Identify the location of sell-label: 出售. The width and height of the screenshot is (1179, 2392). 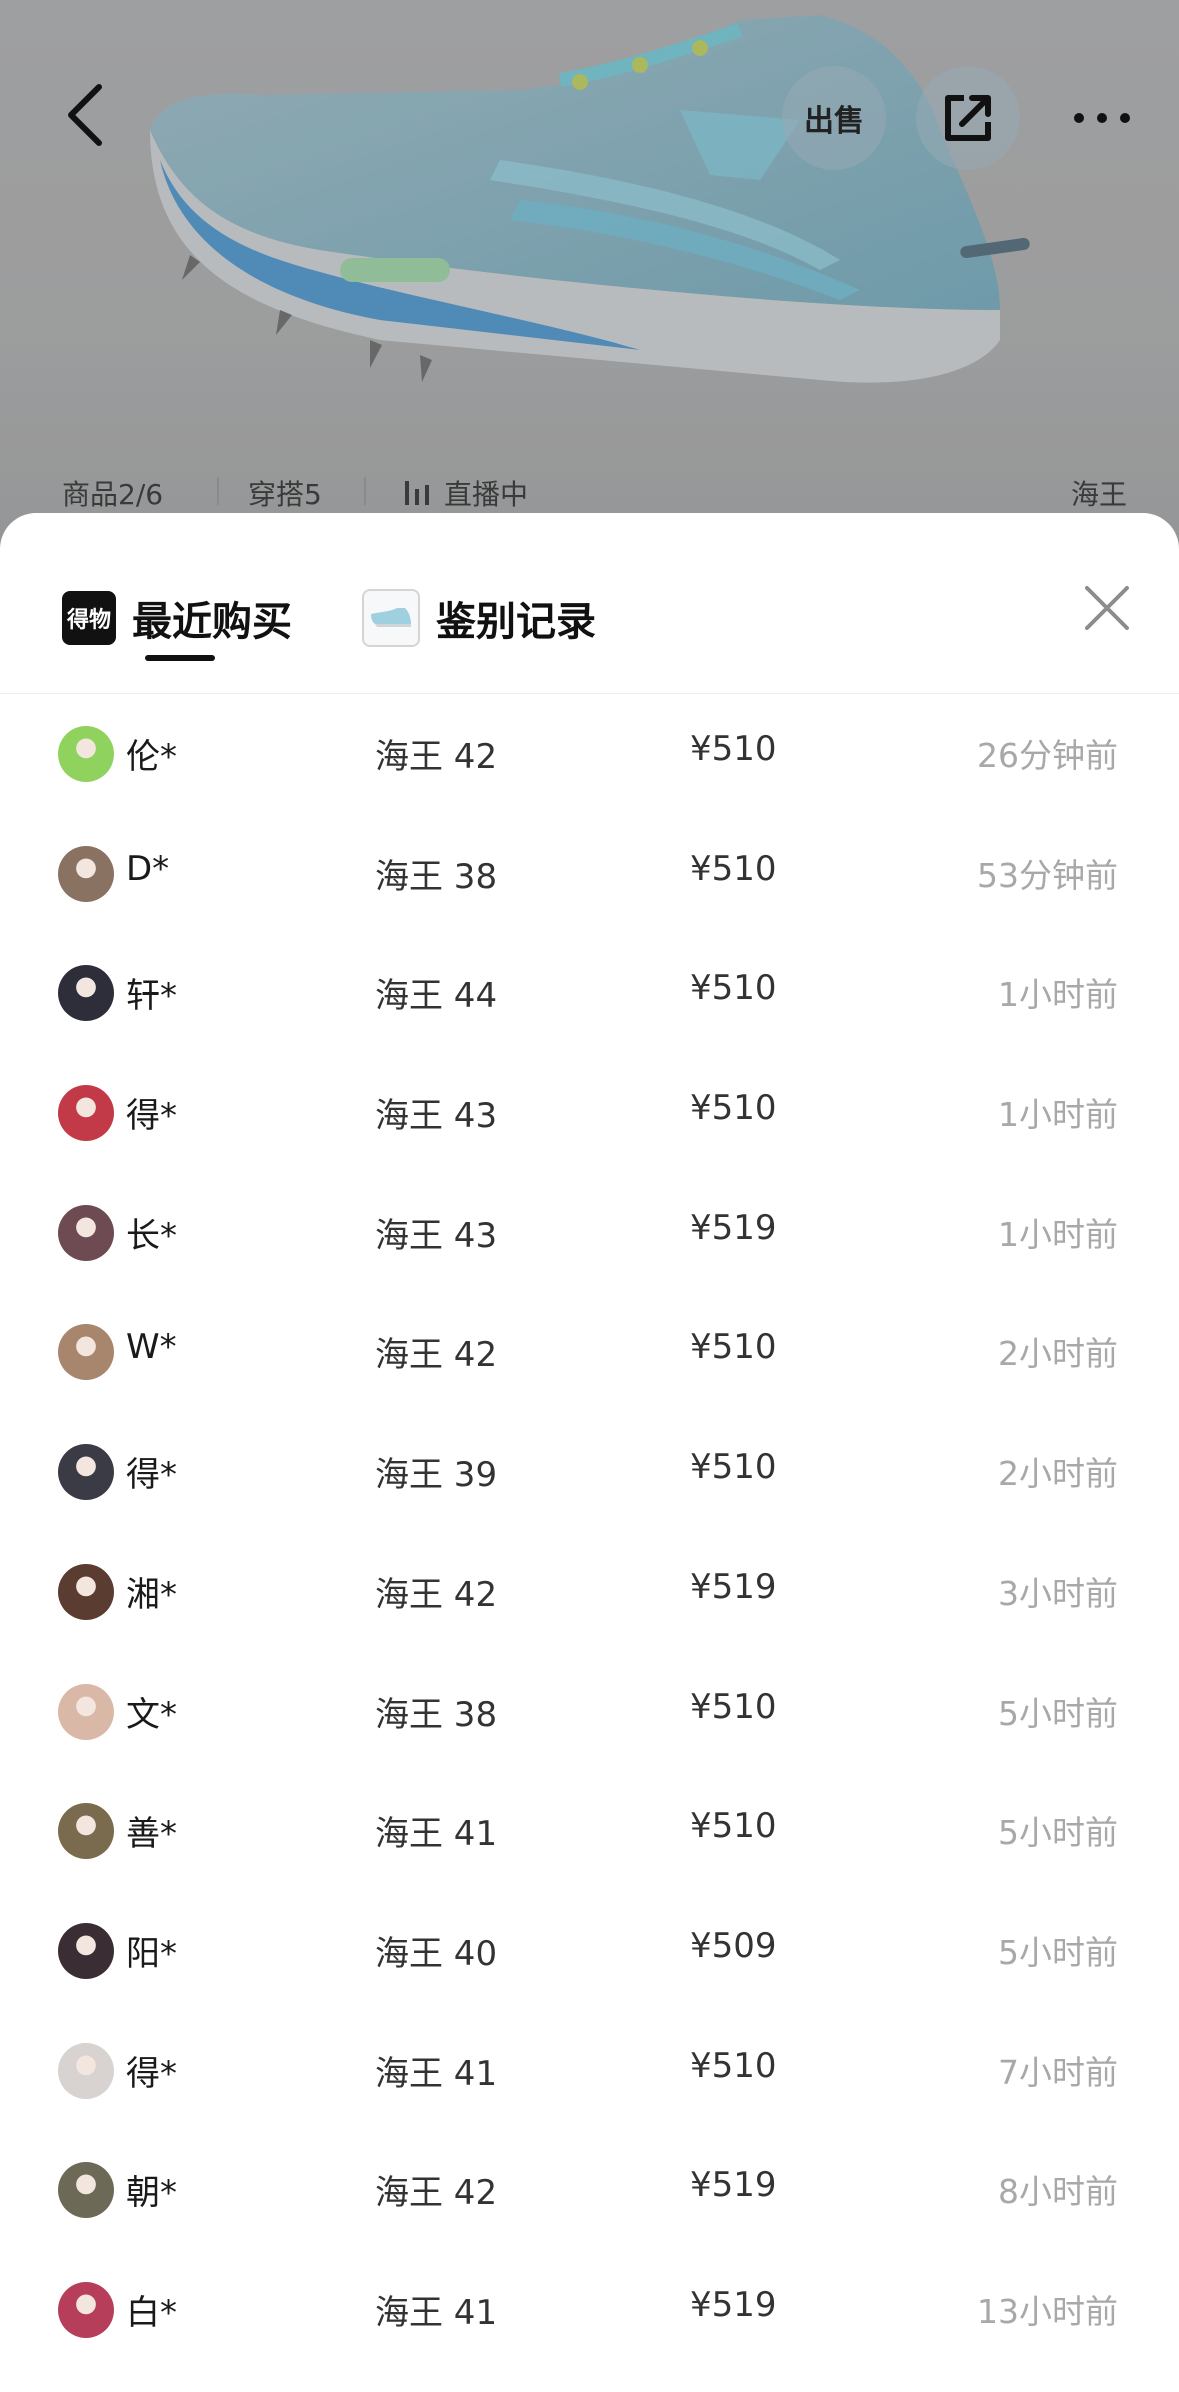
(834, 121).